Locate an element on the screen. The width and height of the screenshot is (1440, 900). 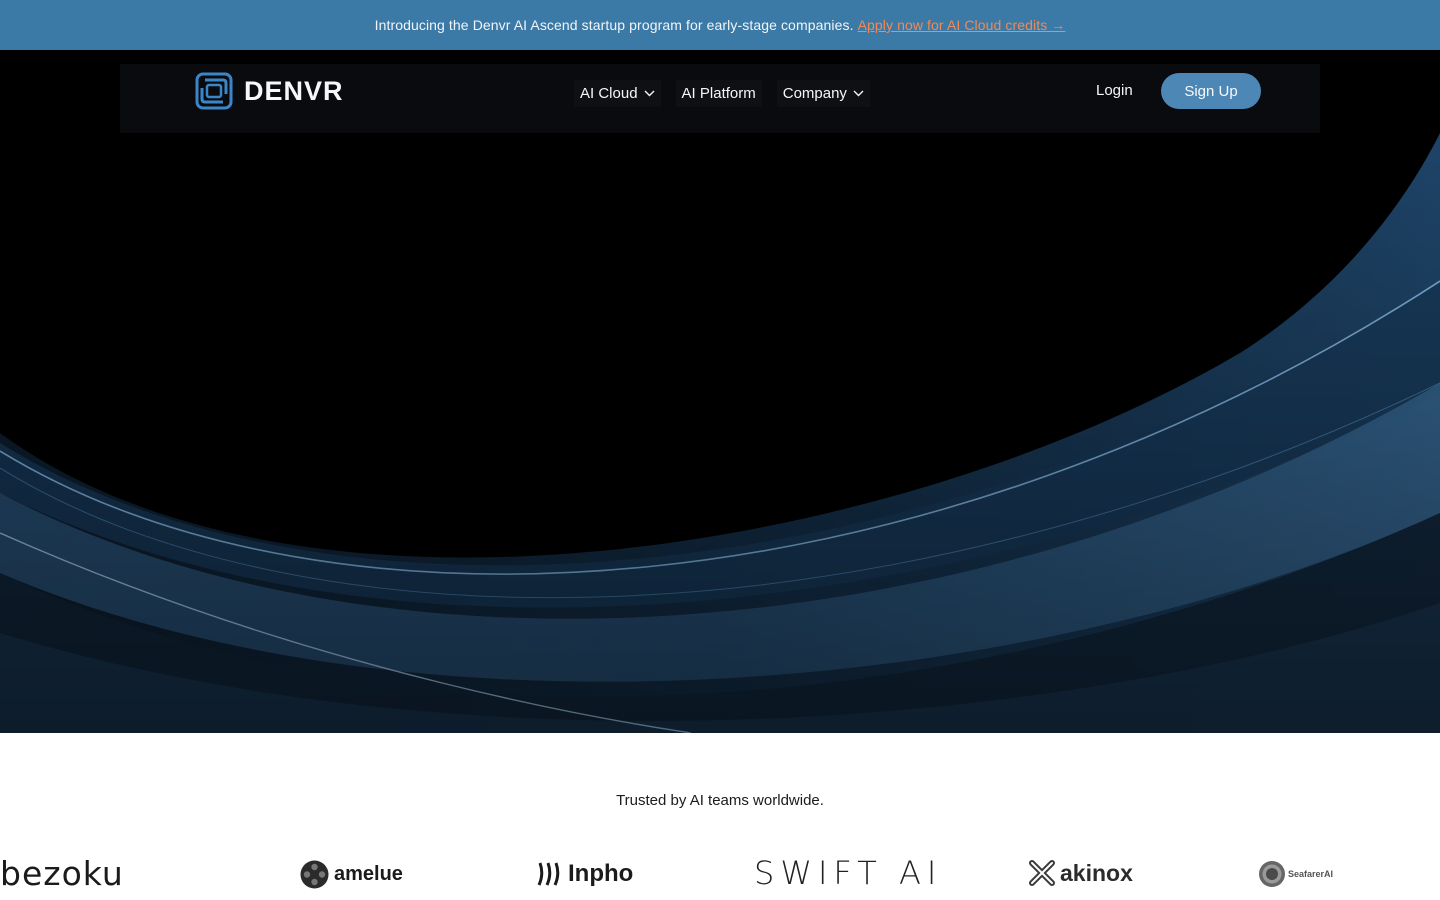
nav-item-ai-platform: AI Platform is located at coordinates (718, 93).